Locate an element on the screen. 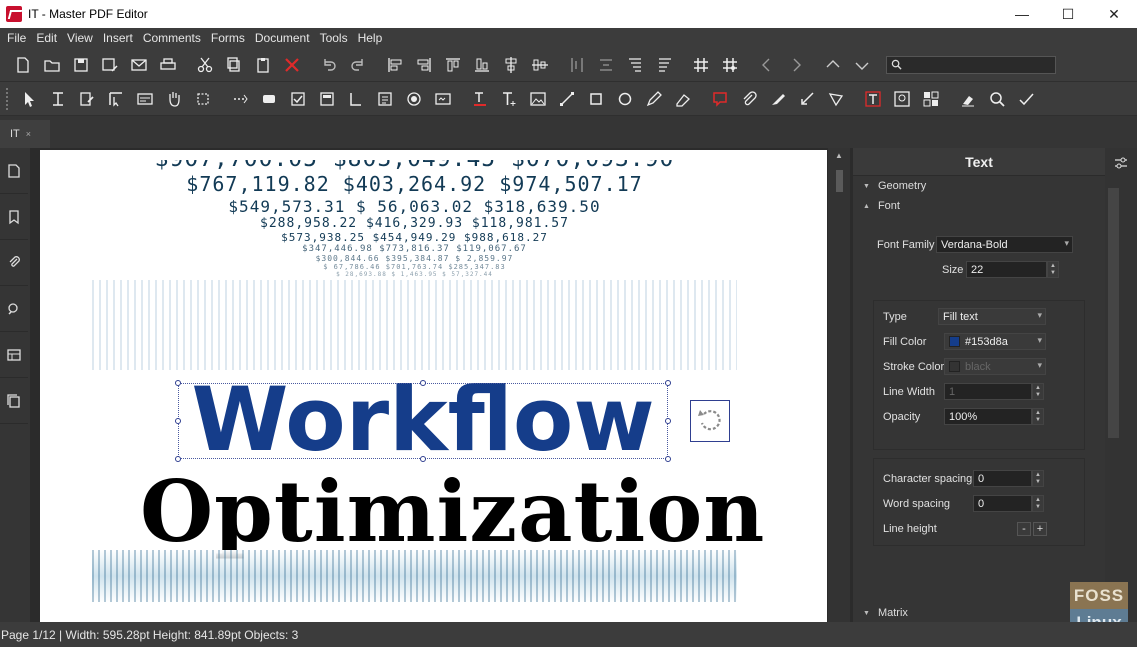 This screenshot has height=647, width=1137. menu-file: File is located at coordinates (16, 38).